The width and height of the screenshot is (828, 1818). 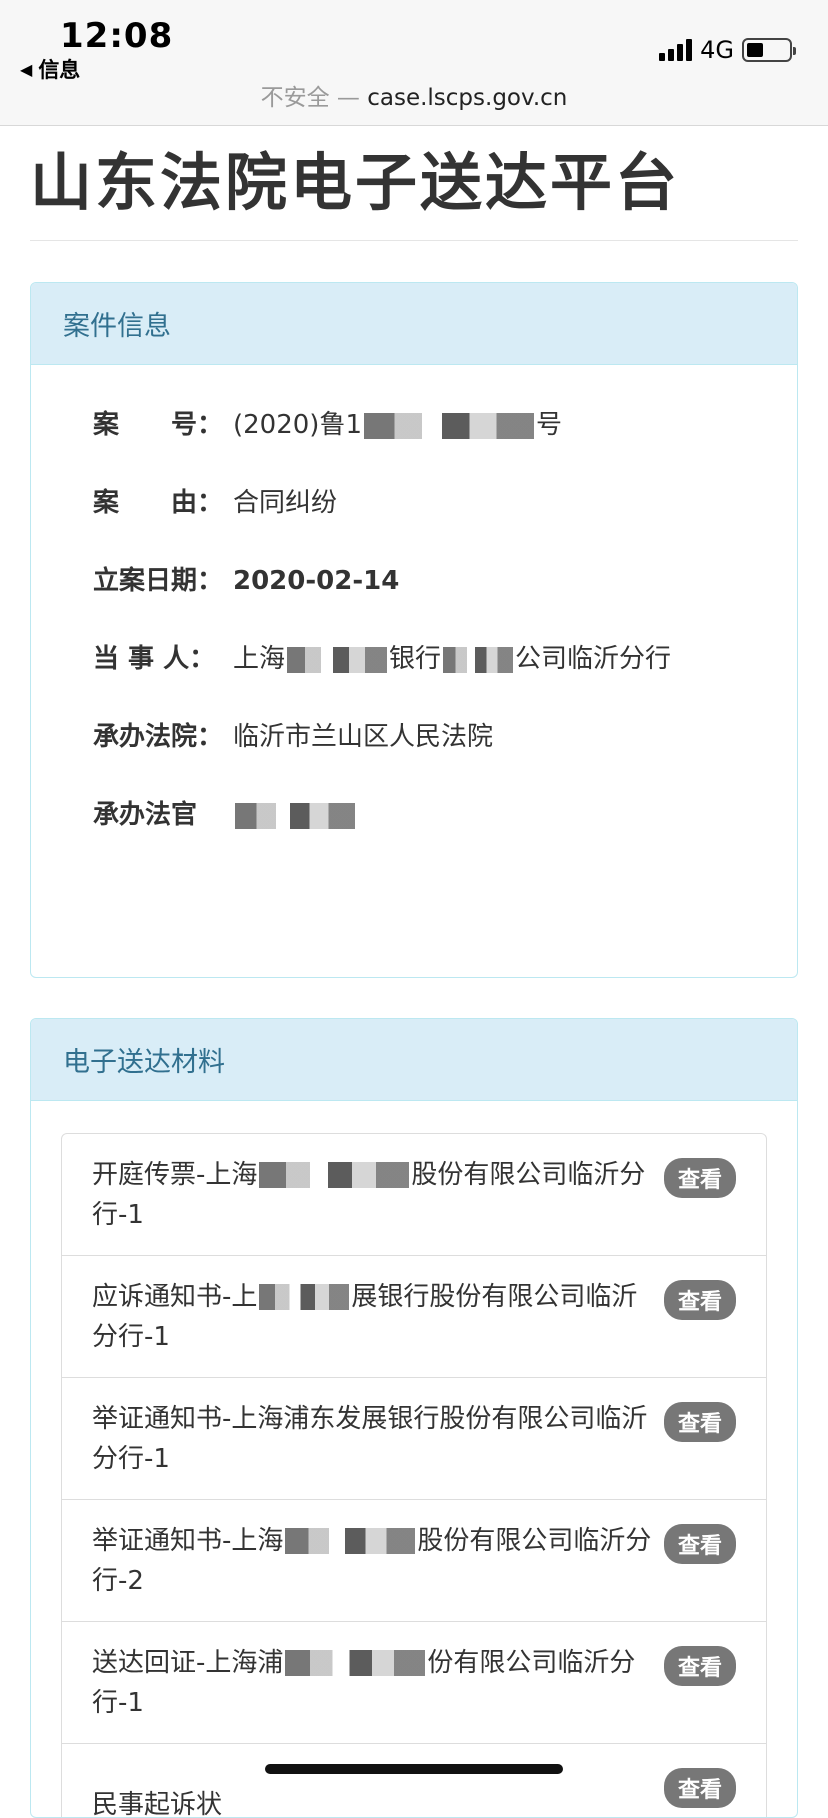 What do you see at coordinates (500, 581) in the screenshot?
I see `filing-date-value: 2020-02-14` at bounding box center [500, 581].